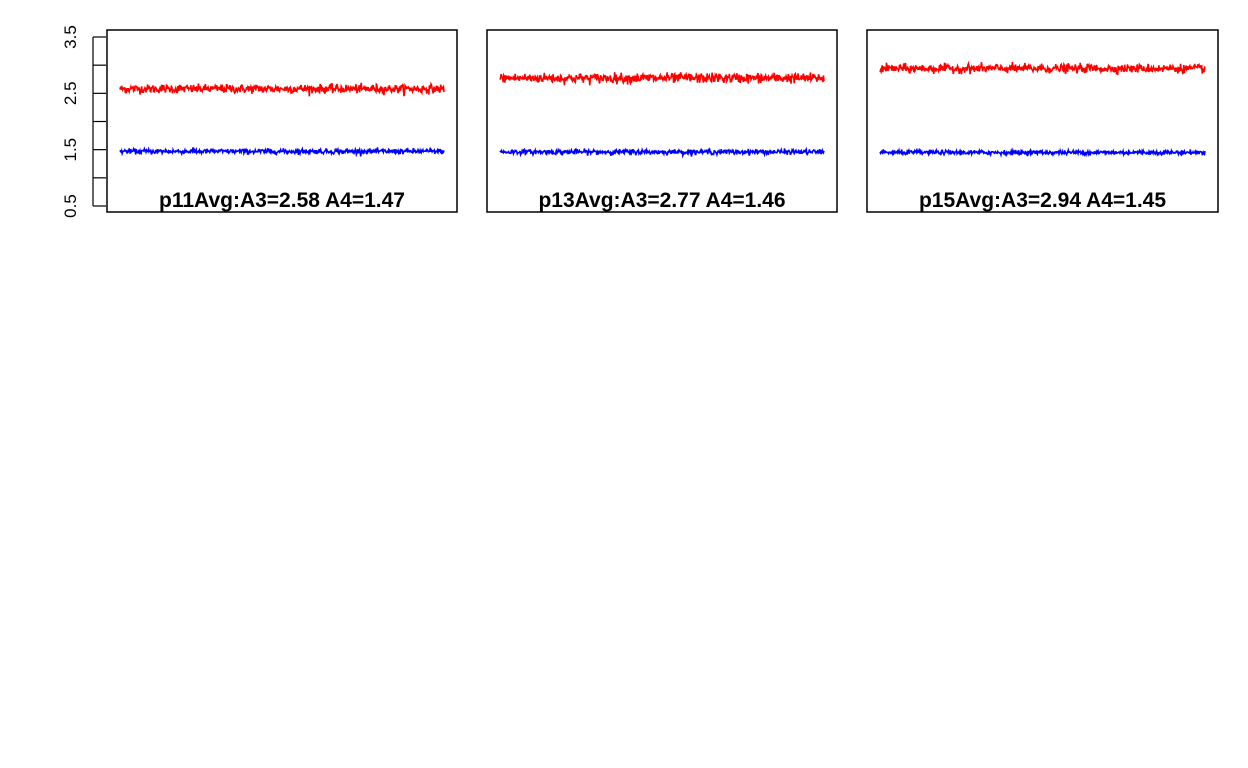 This screenshot has height=768, width=1248. I want to click on y-axis: 0.5 1.5 2.5 3.5, so click(83, 121).